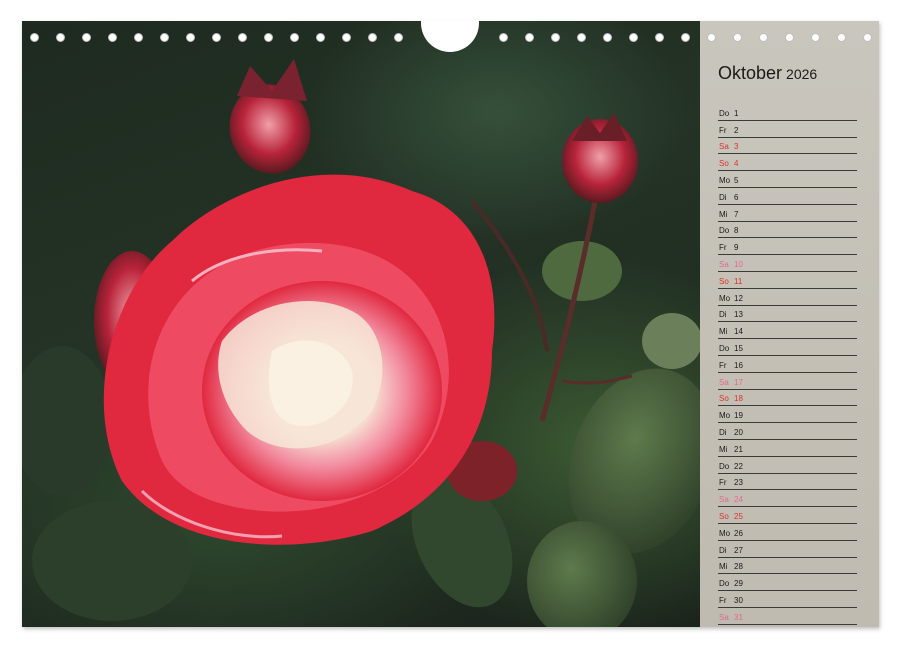 The image size is (899, 648). I want to click on day-number: 31, so click(738, 617).